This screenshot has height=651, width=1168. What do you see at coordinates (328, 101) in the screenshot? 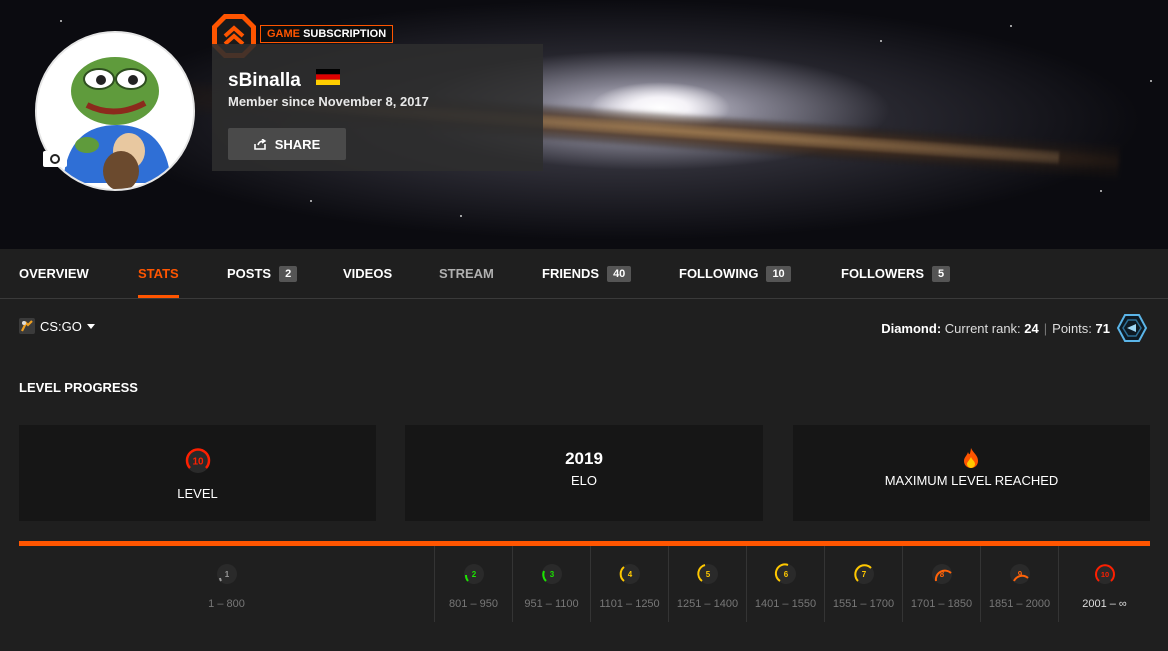
I see `member-since: Member since November 8, 2017` at bounding box center [328, 101].